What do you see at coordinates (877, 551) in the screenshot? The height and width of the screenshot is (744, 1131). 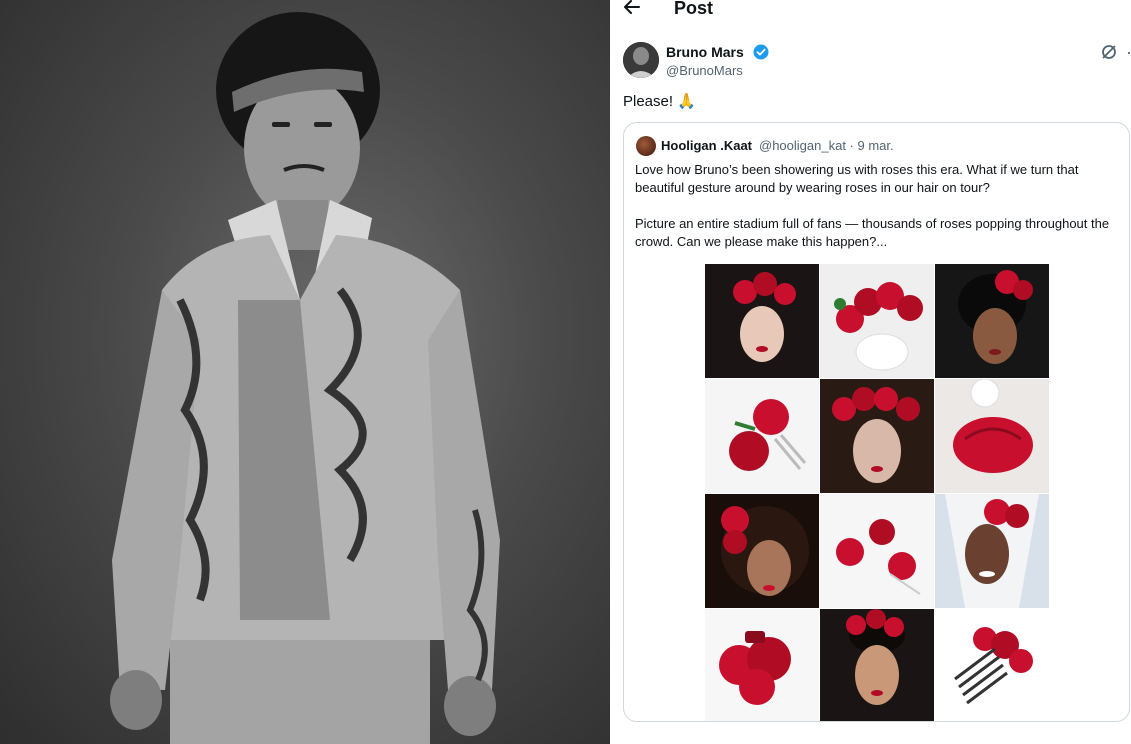 I see `rose-hair-pins-product` at bounding box center [877, 551].